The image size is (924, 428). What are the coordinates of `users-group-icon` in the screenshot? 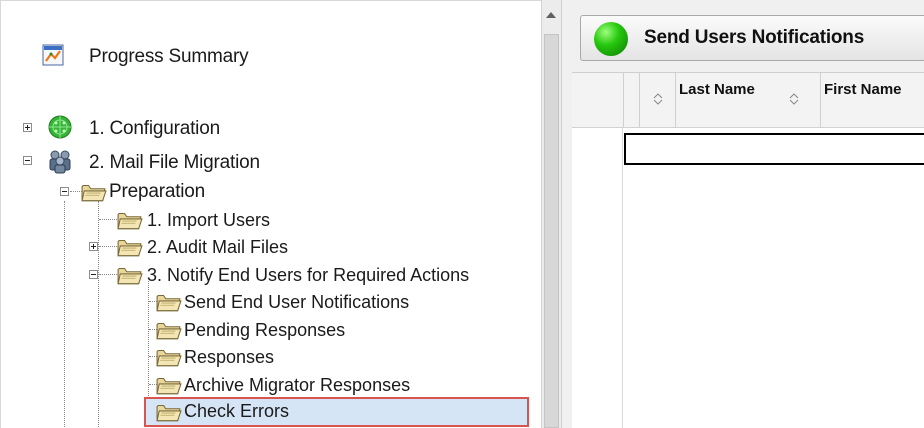 It's located at (60, 163).